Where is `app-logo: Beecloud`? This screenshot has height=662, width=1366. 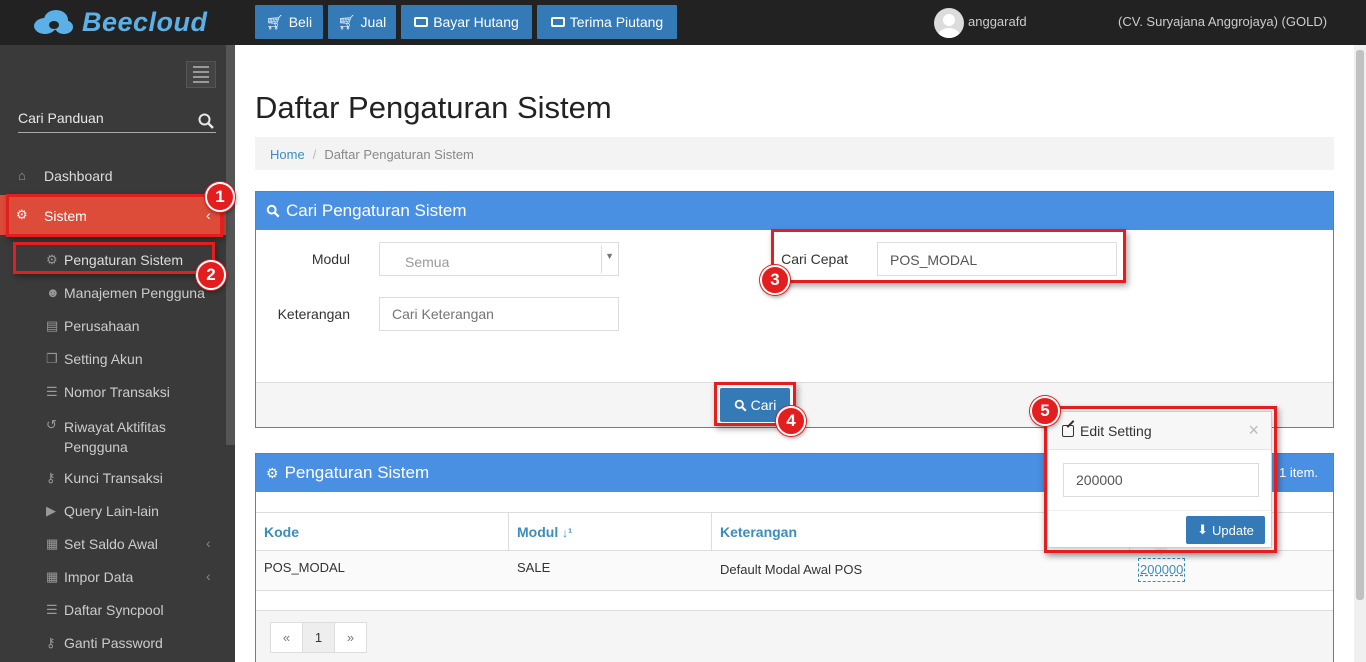
app-logo: Beecloud is located at coordinates (120, 22).